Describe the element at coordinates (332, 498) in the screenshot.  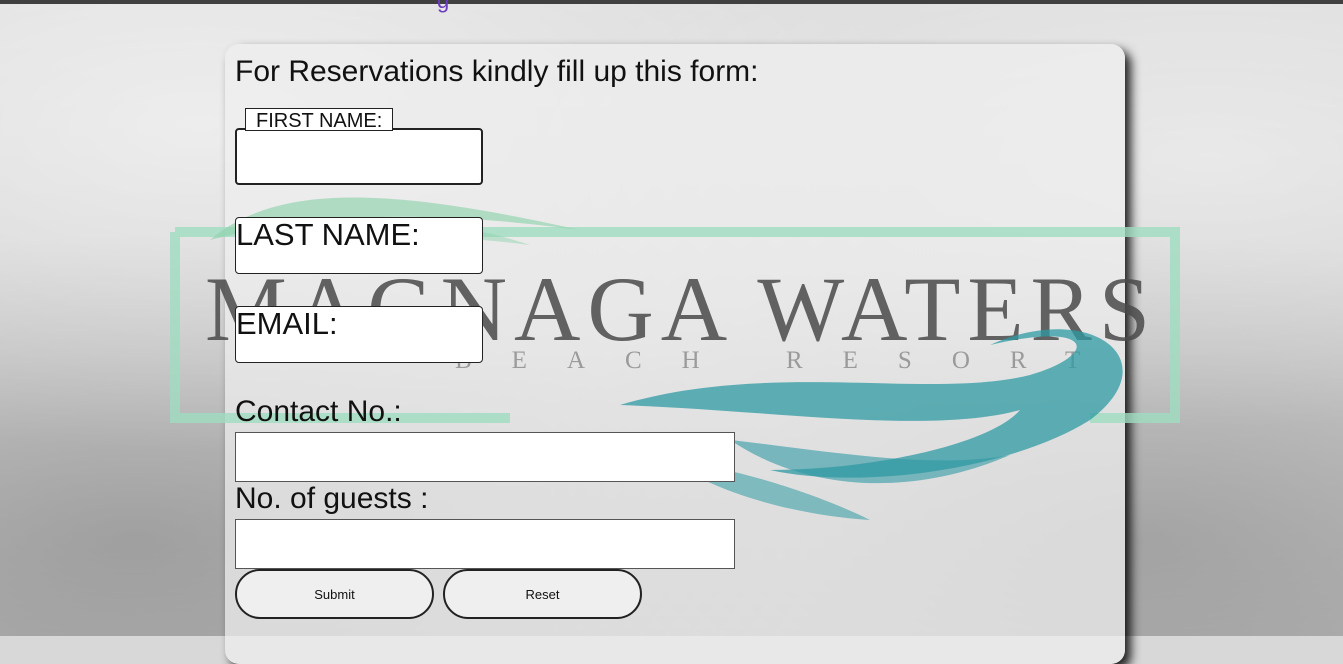
I see `guests-label: No. of guests :` at that location.